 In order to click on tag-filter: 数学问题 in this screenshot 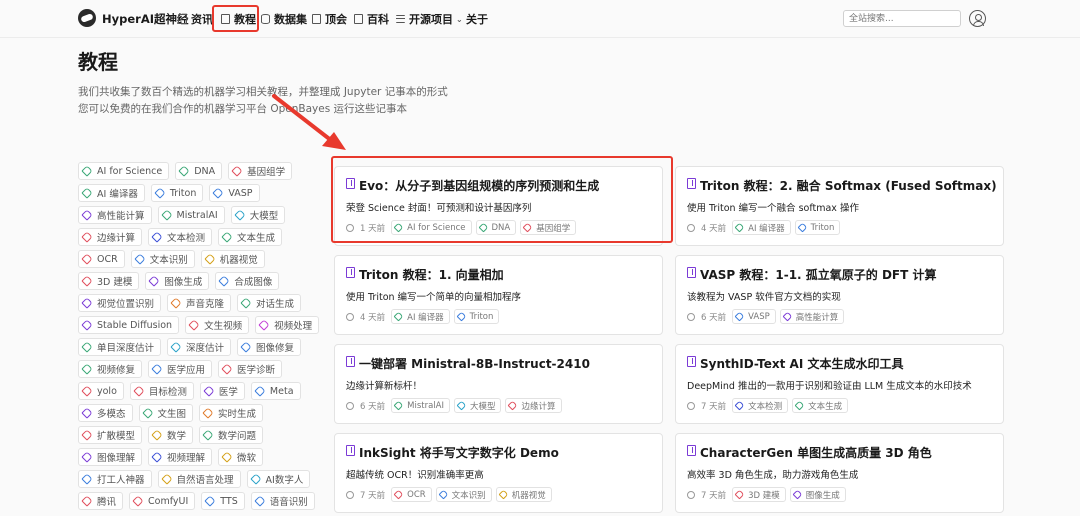, I will do `click(231, 435)`.